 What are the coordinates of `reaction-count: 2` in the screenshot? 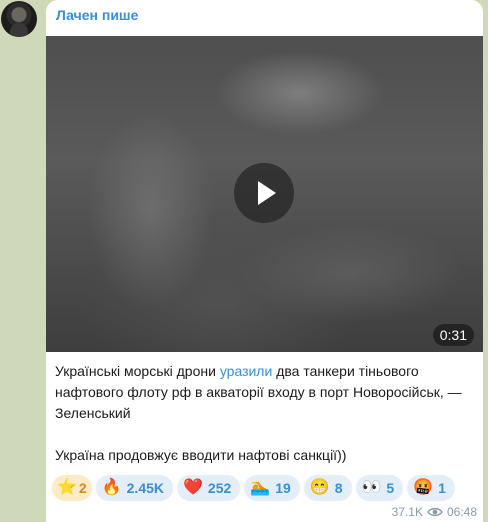 It's located at (82, 488).